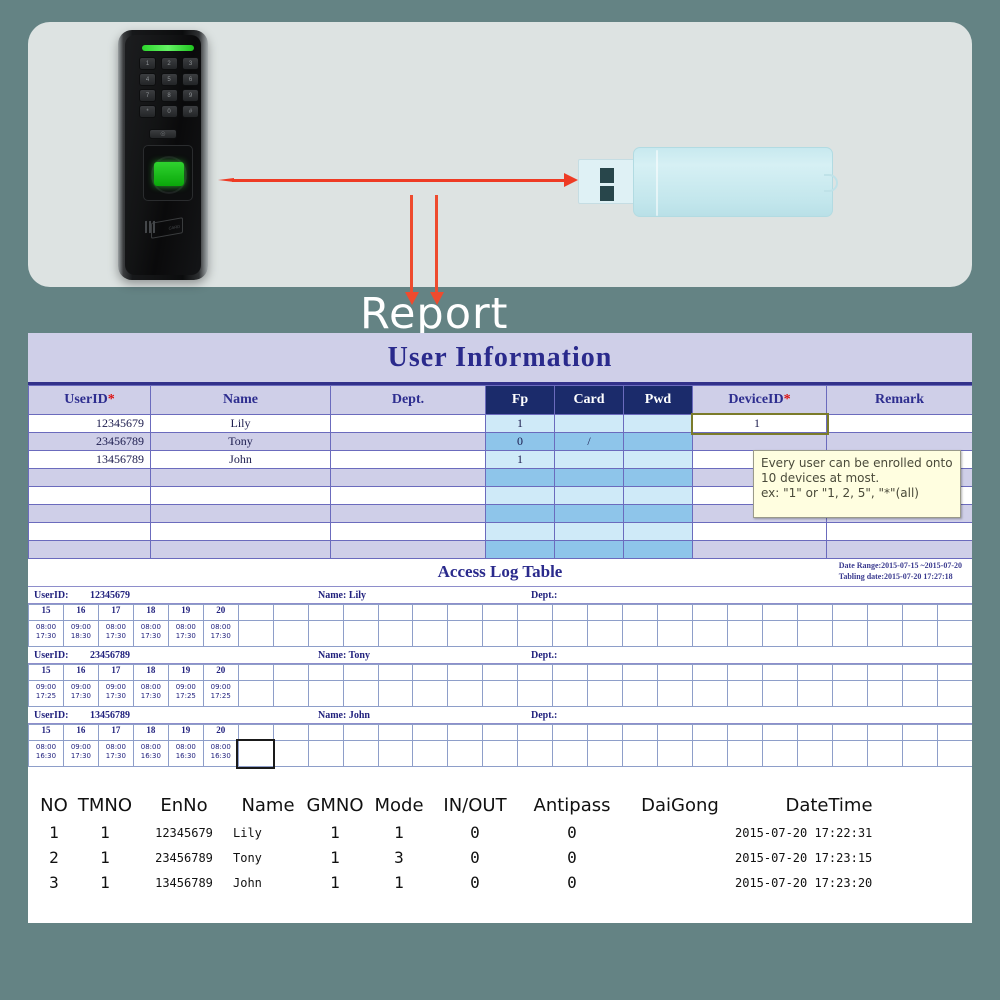 The image size is (1000, 1000). Describe the element at coordinates (658, 400) in the screenshot. I see `col-header-pwd: Pwd` at that location.